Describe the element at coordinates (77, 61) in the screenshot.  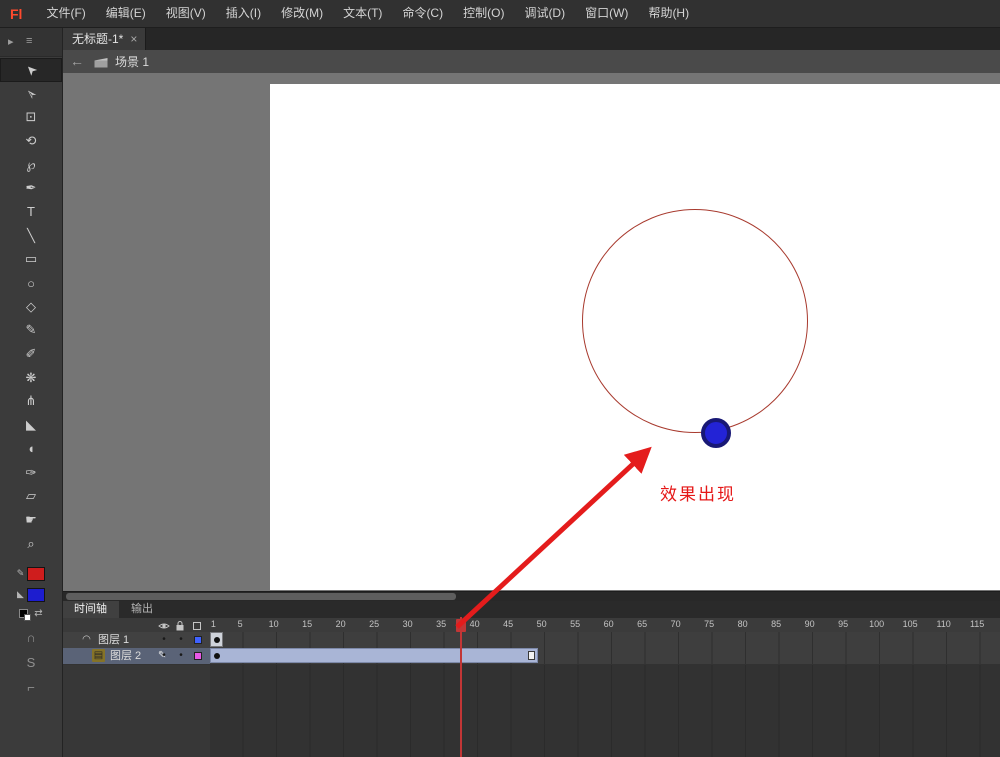
I see `back-arrow-icon: ←` at that location.